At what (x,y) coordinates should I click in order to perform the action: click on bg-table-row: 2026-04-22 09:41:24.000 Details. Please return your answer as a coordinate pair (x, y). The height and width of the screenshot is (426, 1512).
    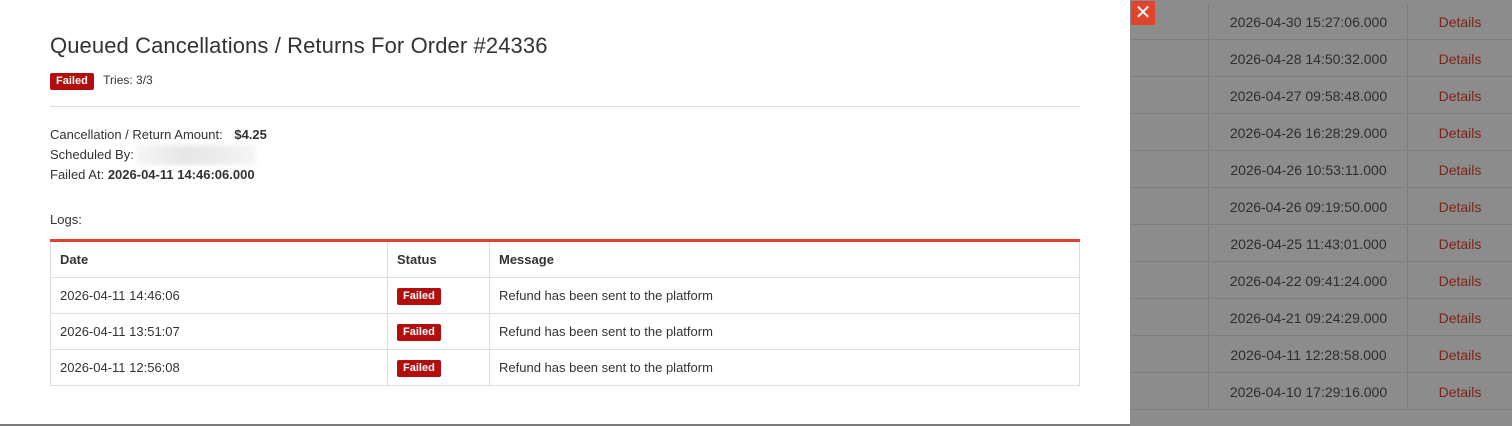
    Looking at the image, I should click on (1321, 281).